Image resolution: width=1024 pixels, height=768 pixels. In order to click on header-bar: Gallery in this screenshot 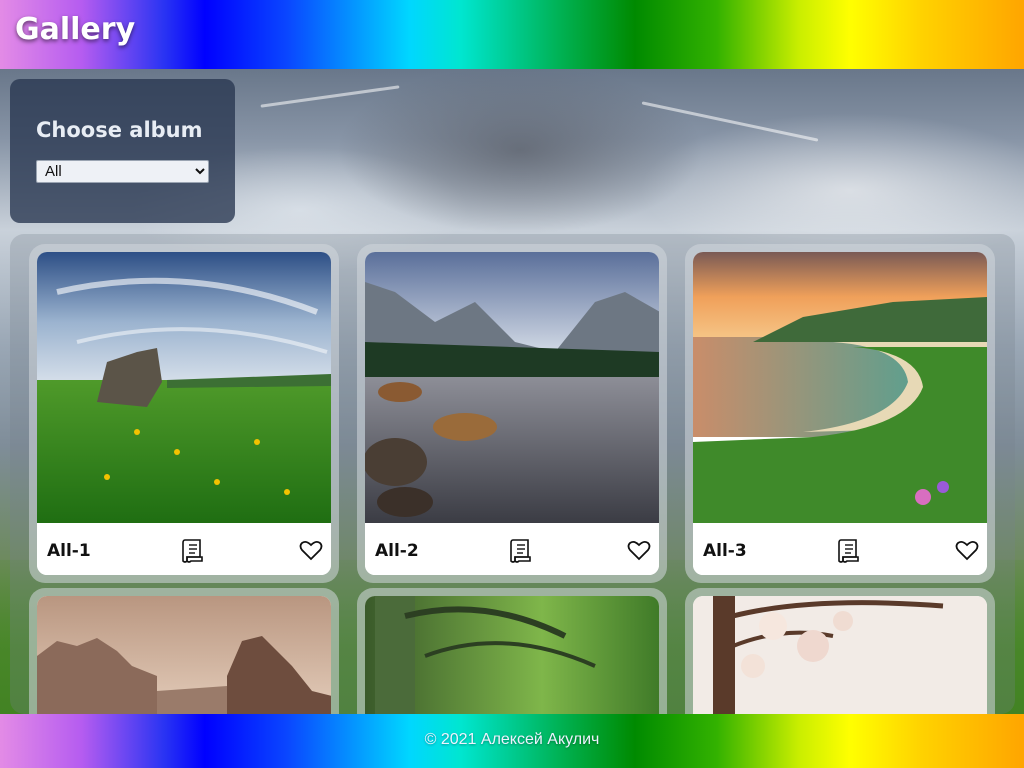, I will do `click(512, 34)`.